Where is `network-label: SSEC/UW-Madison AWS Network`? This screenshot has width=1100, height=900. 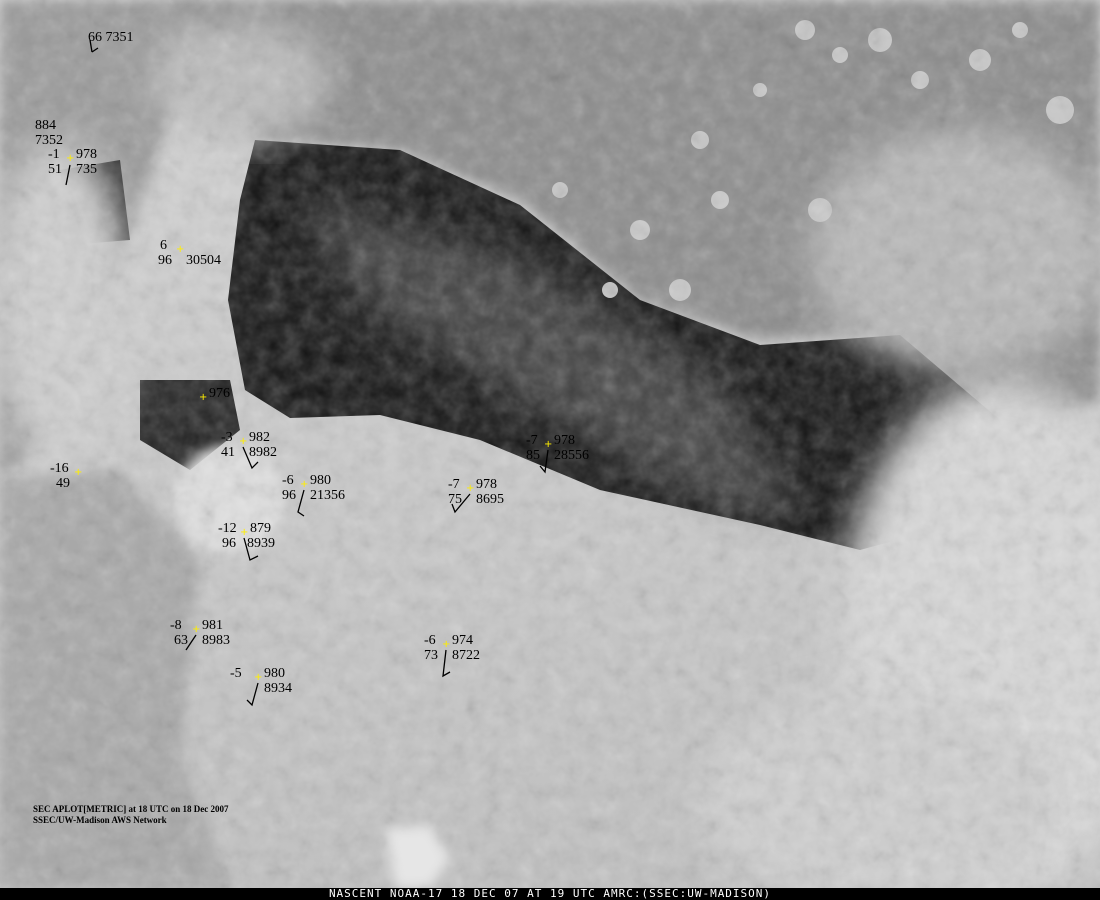 network-label: SSEC/UW-Madison AWS Network is located at coordinates (100, 820).